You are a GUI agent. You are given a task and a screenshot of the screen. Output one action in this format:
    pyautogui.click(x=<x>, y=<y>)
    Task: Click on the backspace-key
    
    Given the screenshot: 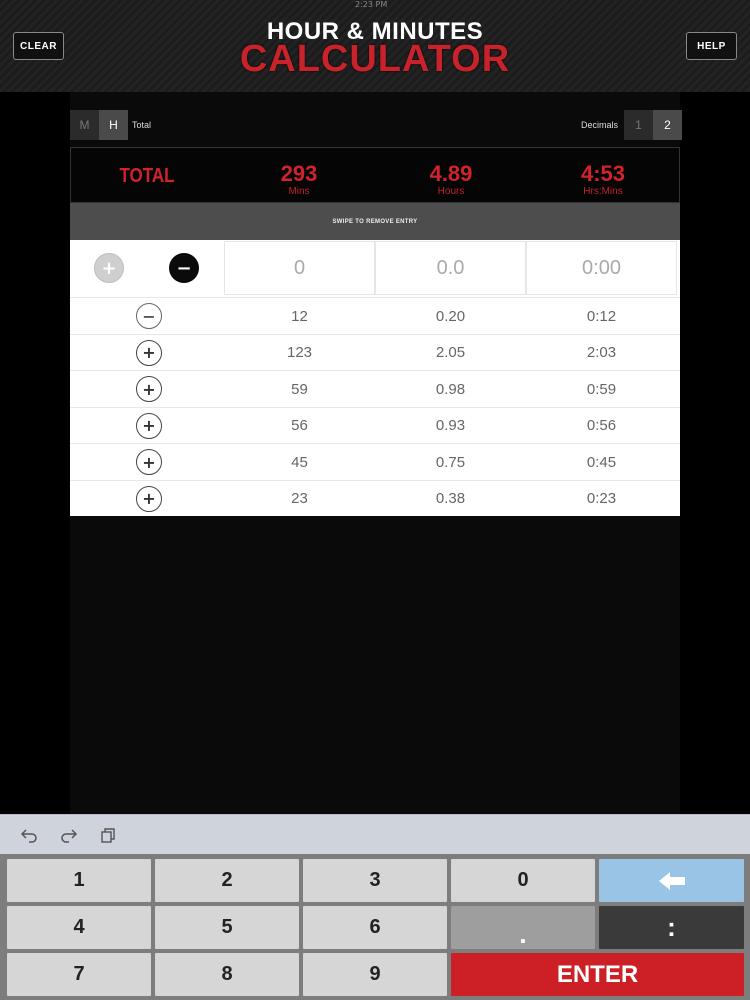 What is the action you would take?
    pyautogui.click(x=671, y=880)
    